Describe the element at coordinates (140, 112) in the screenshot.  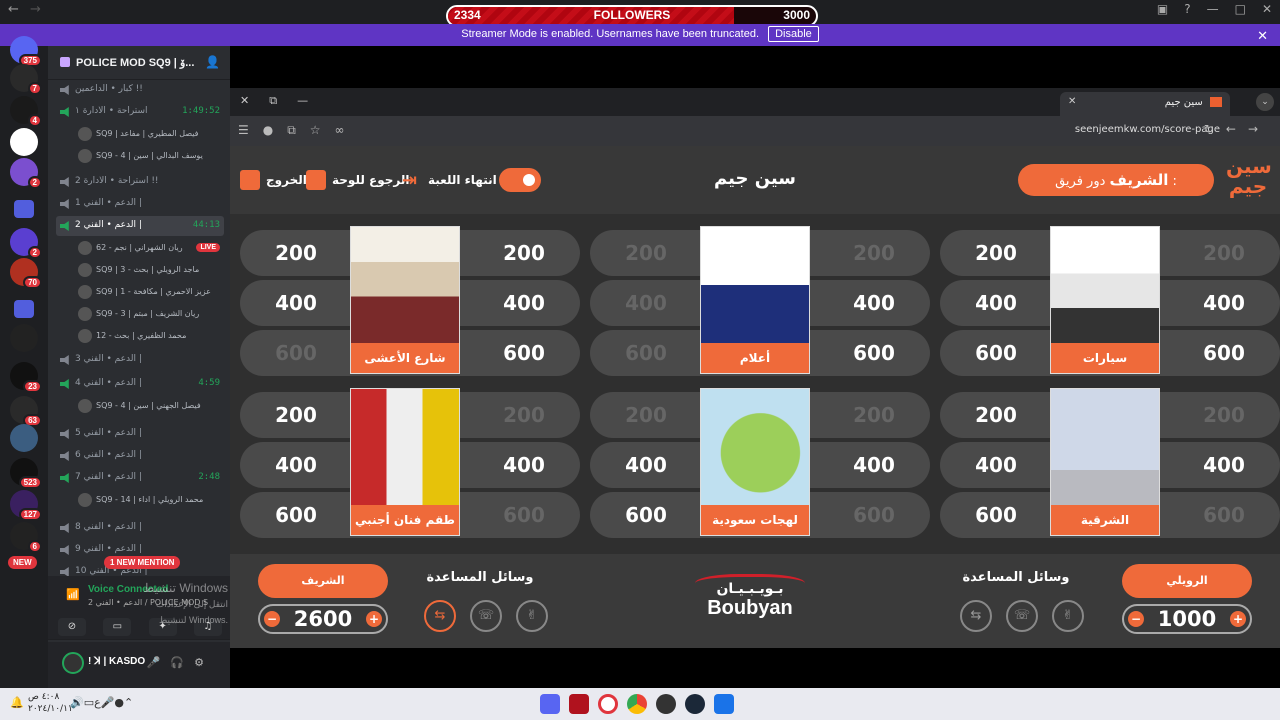
I see `channel-item: استراحة • الادارة ١ 1:49:52` at that location.